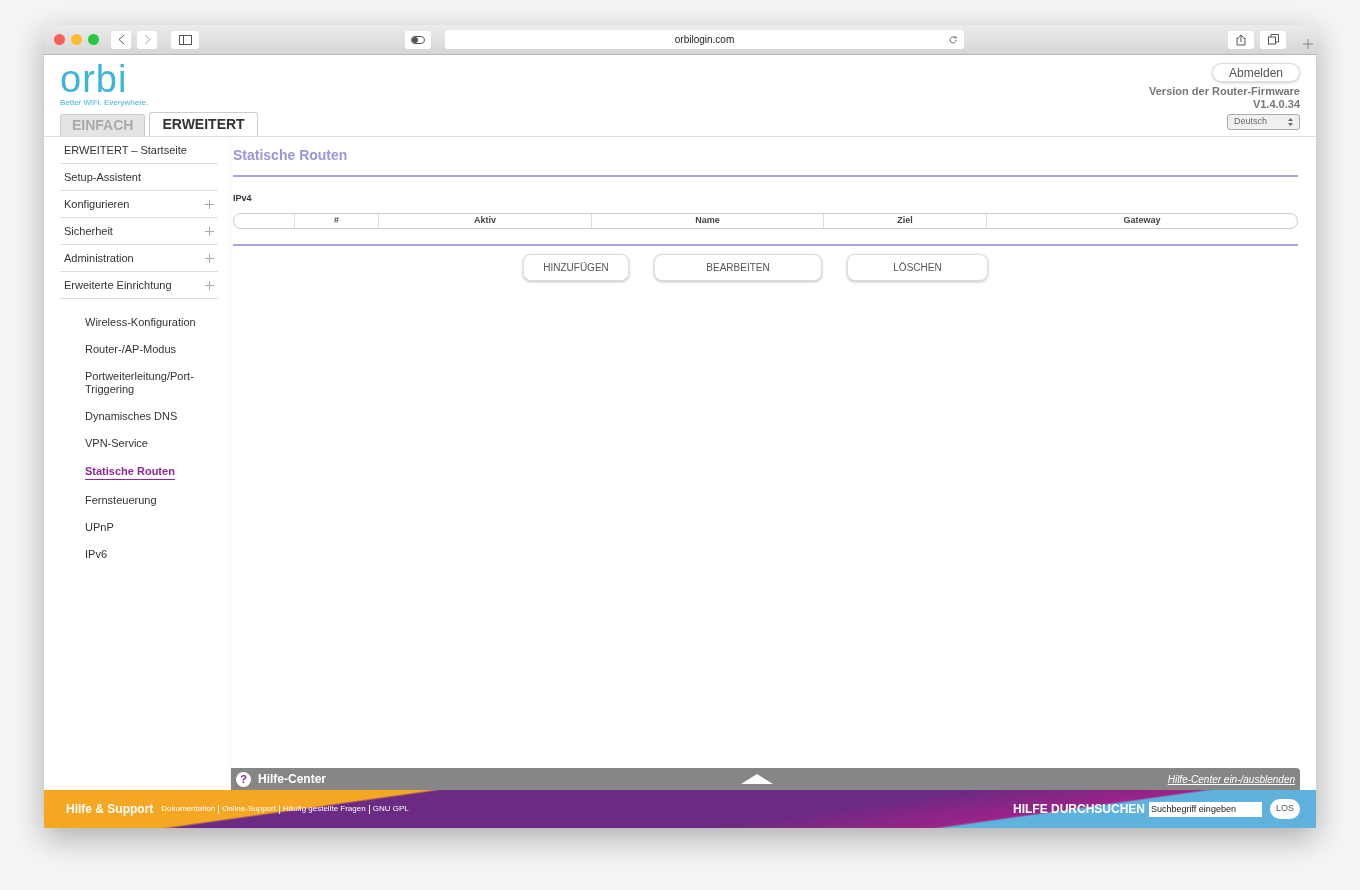 The image size is (1360, 890). I want to click on submenu-item: UPnP, so click(99, 527).